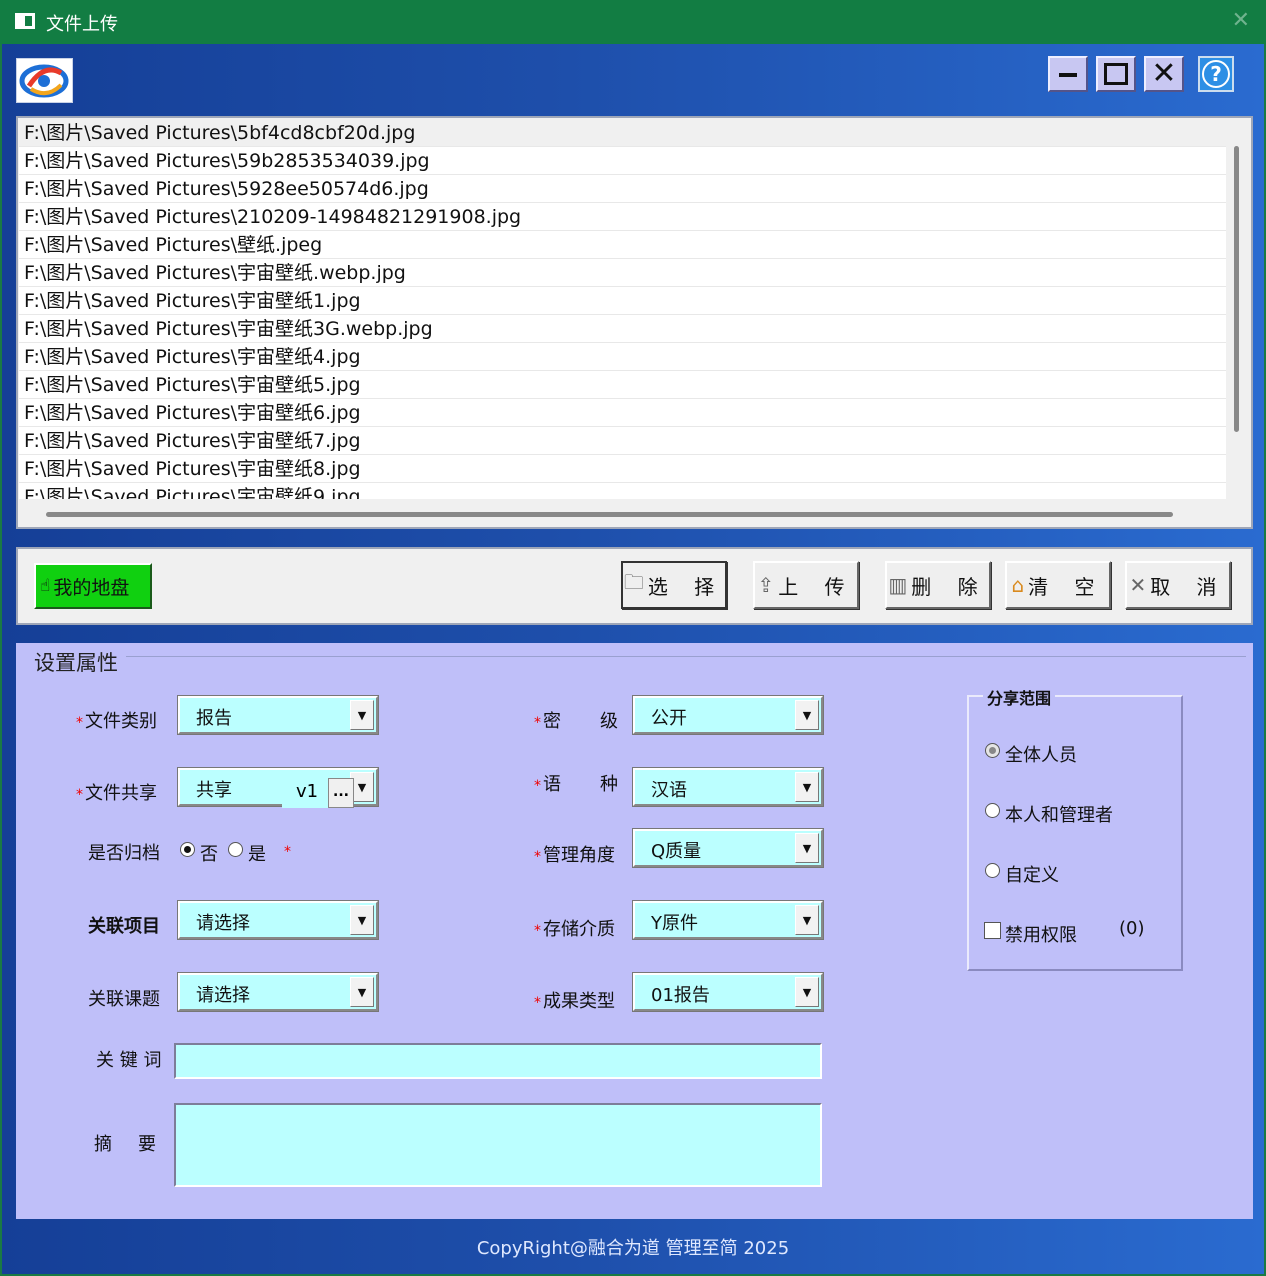  What do you see at coordinates (1132, 928) in the screenshot?
I see `permission-count: (0)` at bounding box center [1132, 928].